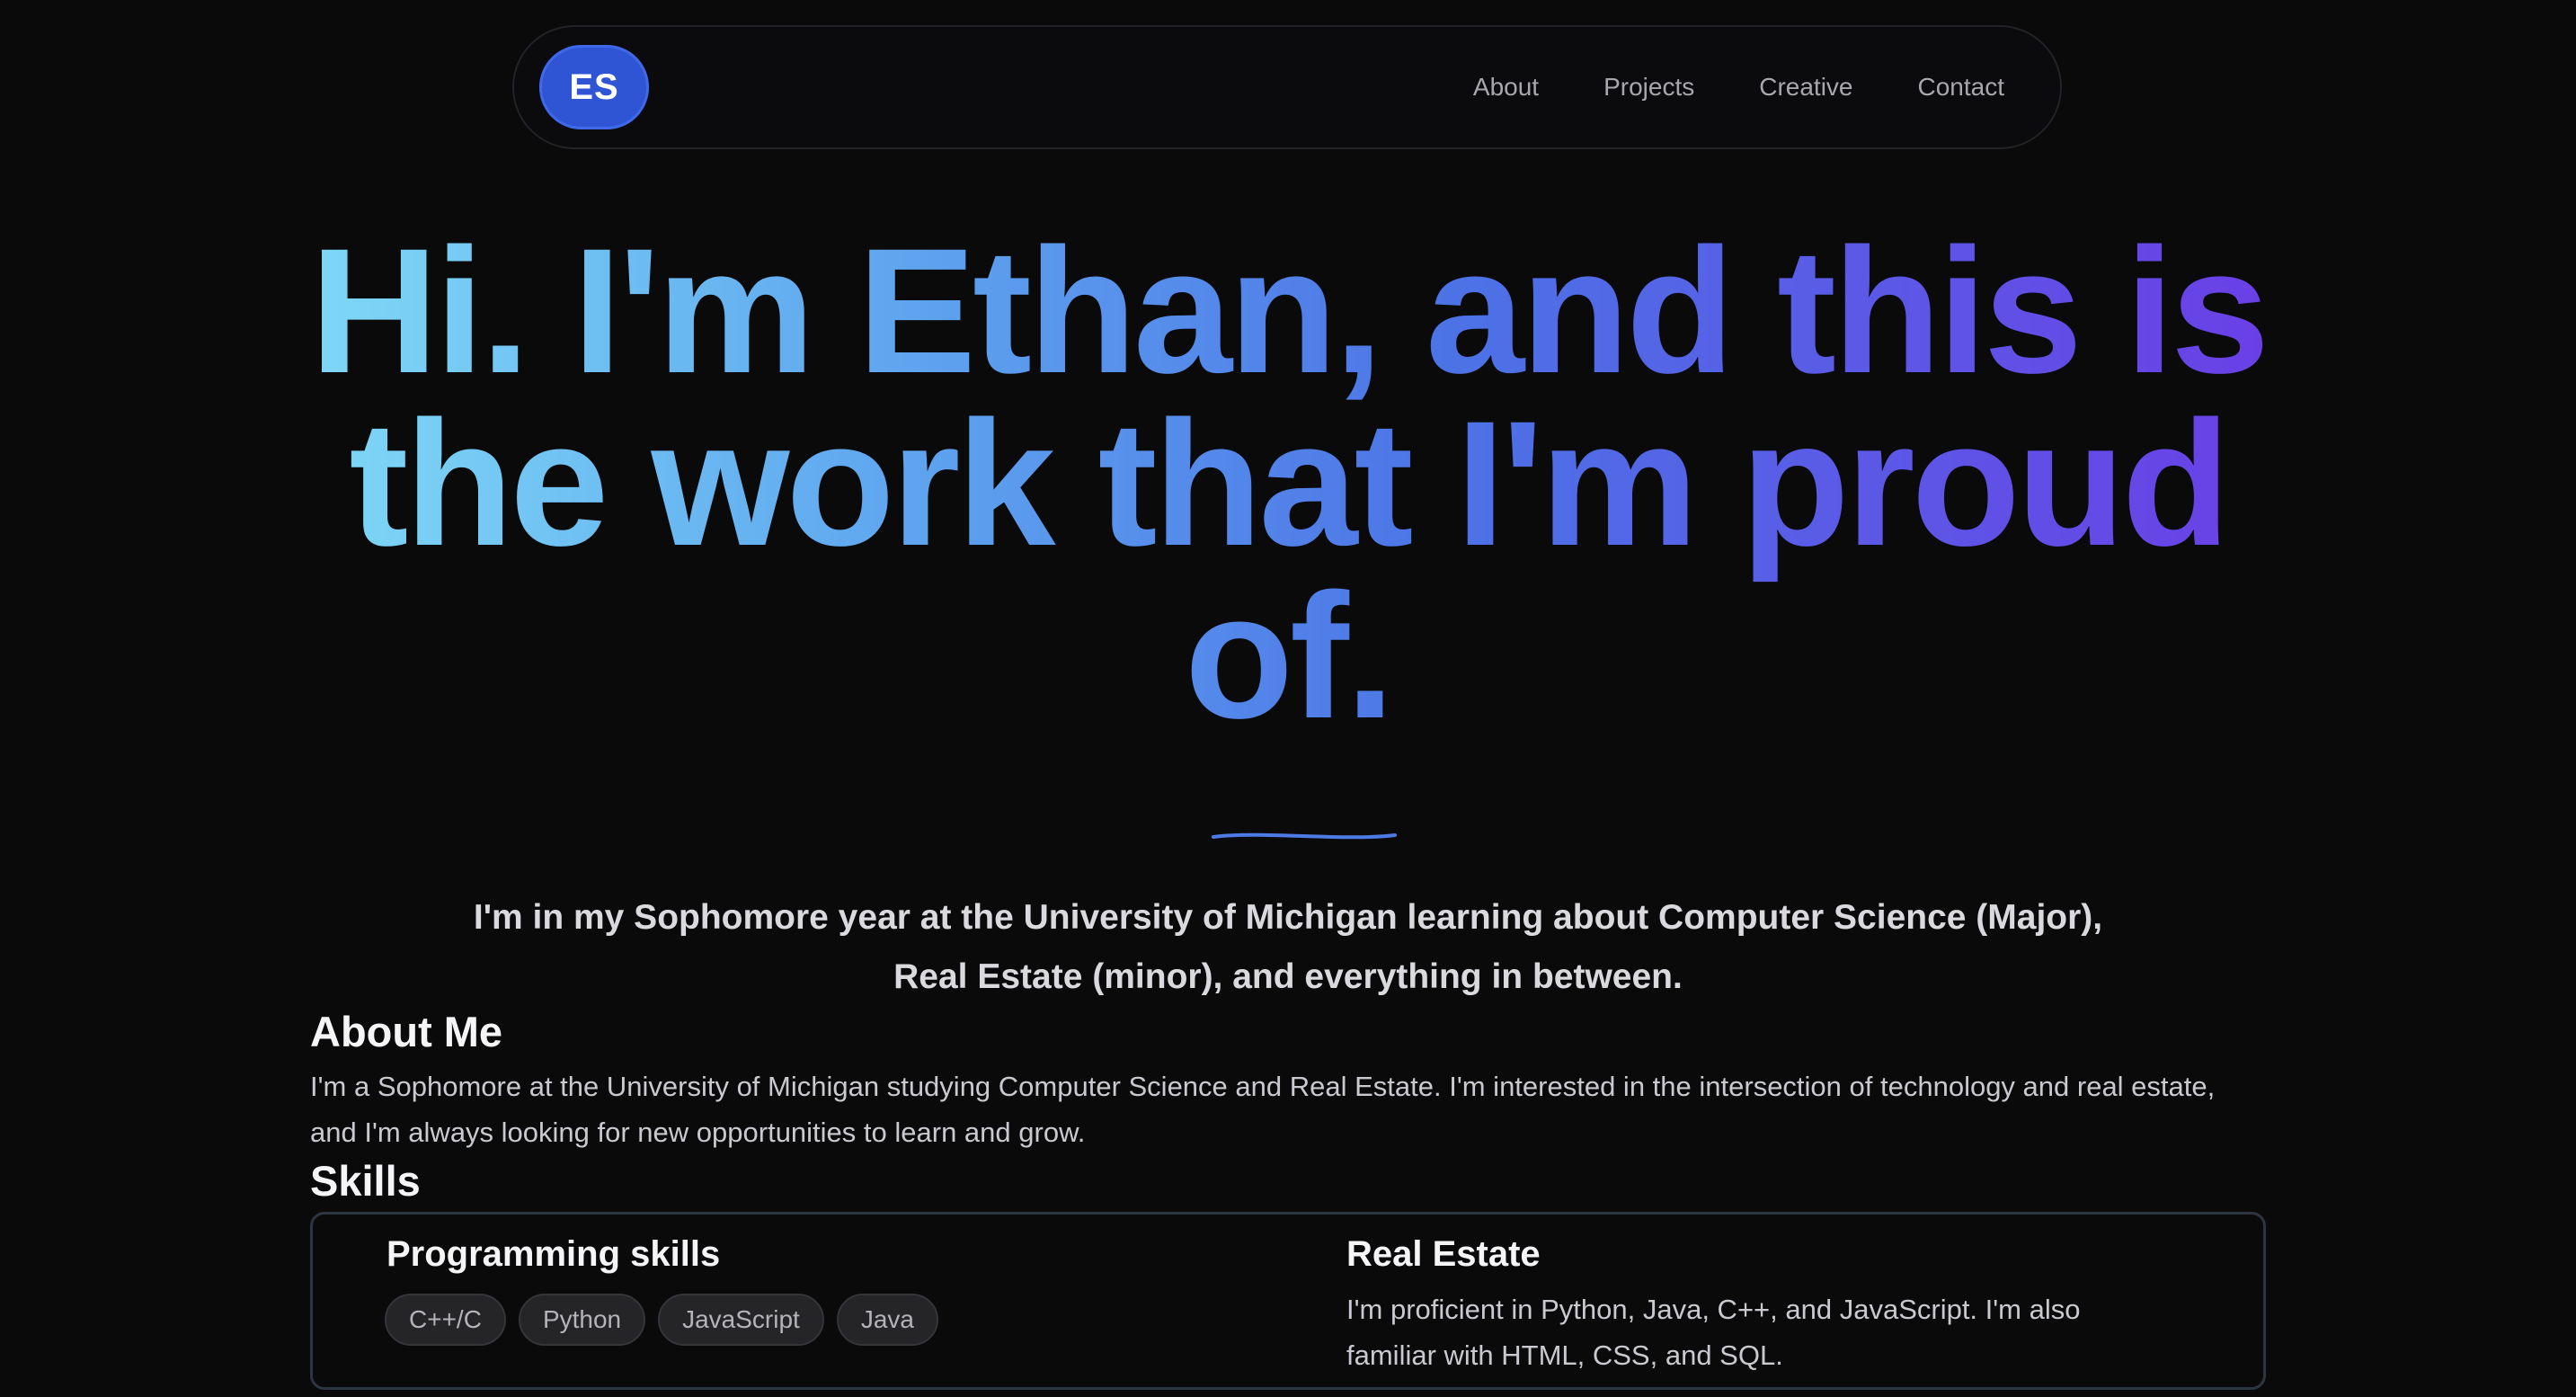  What do you see at coordinates (1648, 88) in the screenshot?
I see `nav-link-projects: Projects` at bounding box center [1648, 88].